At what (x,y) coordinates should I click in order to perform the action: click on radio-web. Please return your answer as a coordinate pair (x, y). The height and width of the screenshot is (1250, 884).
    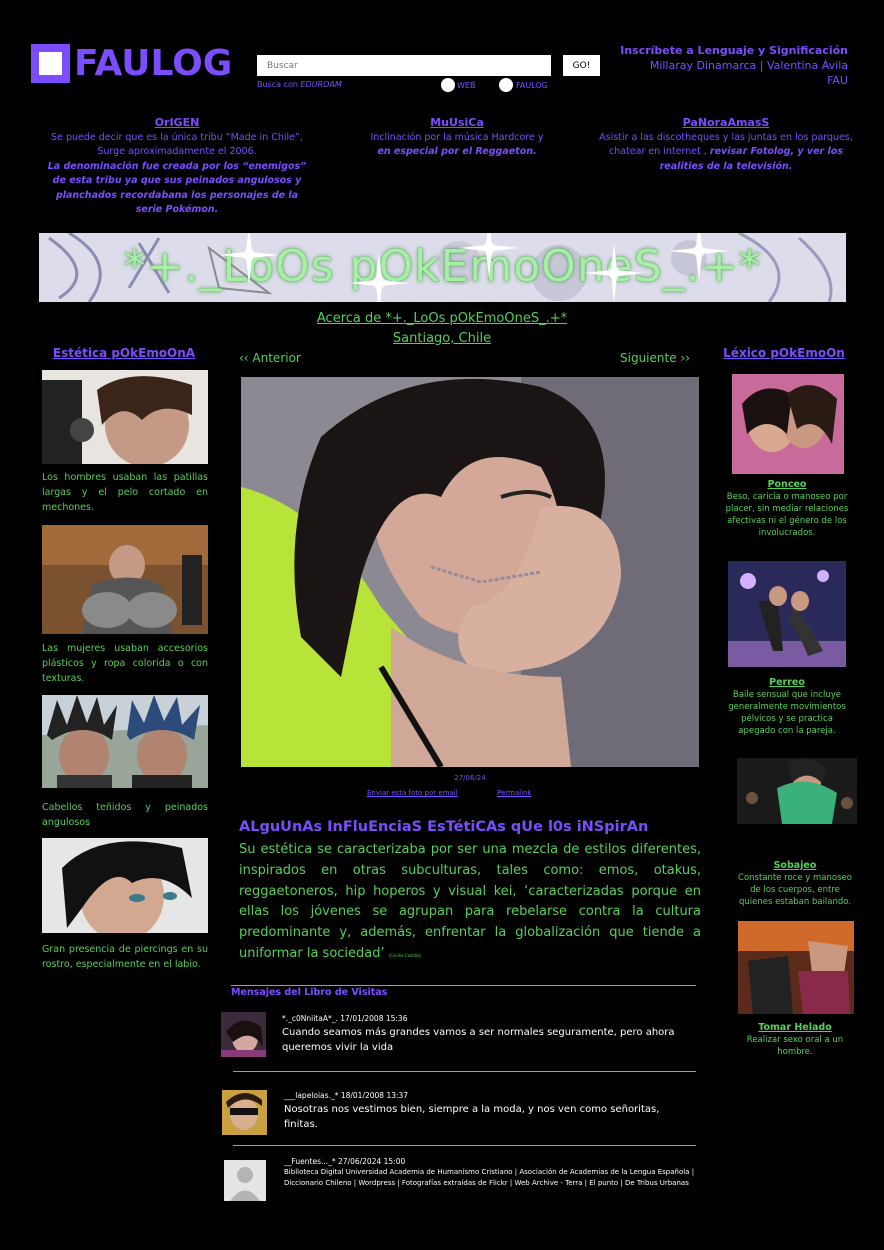
    Looking at the image, I should click on (448, 85).